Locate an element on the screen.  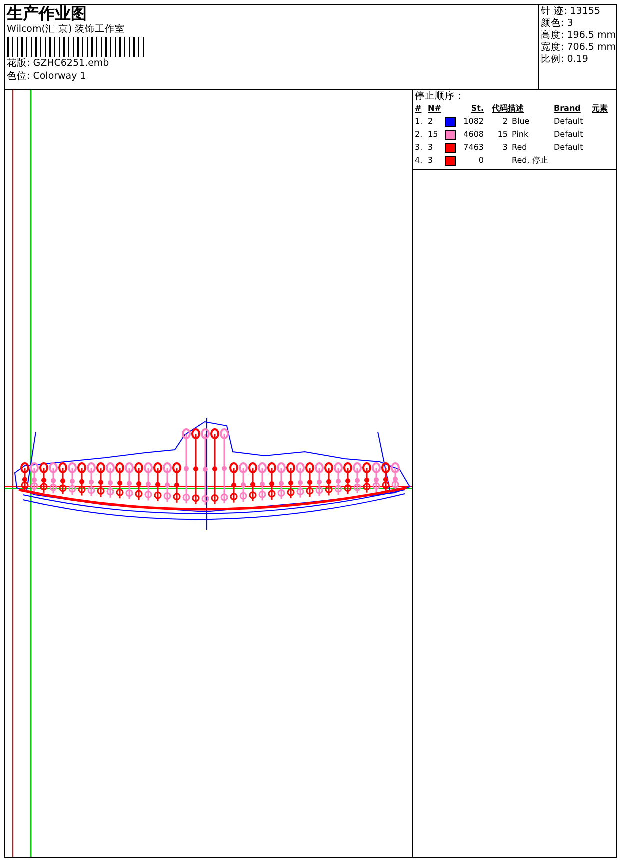
table-cell-text: 4608 is located at coordinates (473, 135).